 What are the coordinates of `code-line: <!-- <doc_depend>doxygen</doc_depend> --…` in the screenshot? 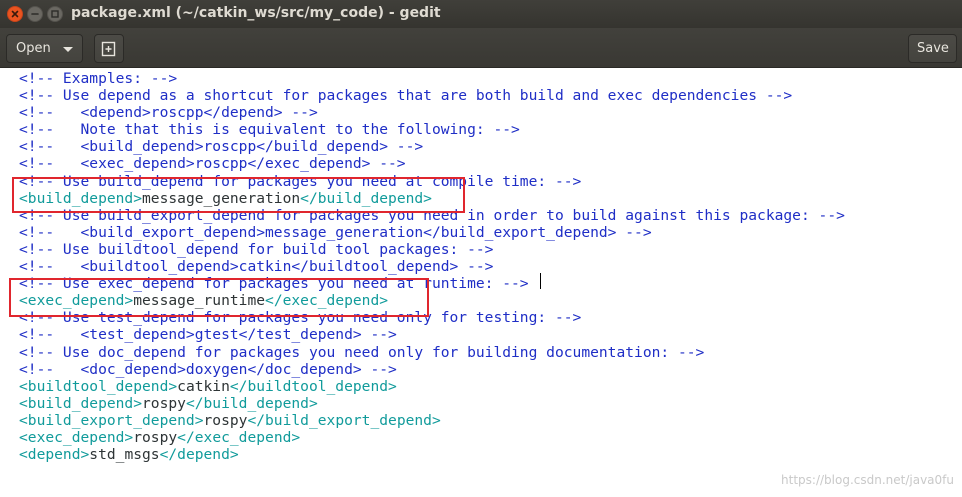 It's located at (432, 369).